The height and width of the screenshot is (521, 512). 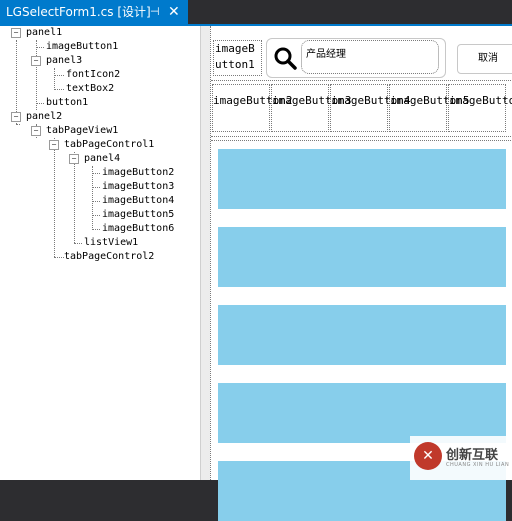 What do you see at coordinates (138, 215) in the screenshot?
I see `tree-item-imagebutton5: imageButton5` at bounding box center [138, 215].